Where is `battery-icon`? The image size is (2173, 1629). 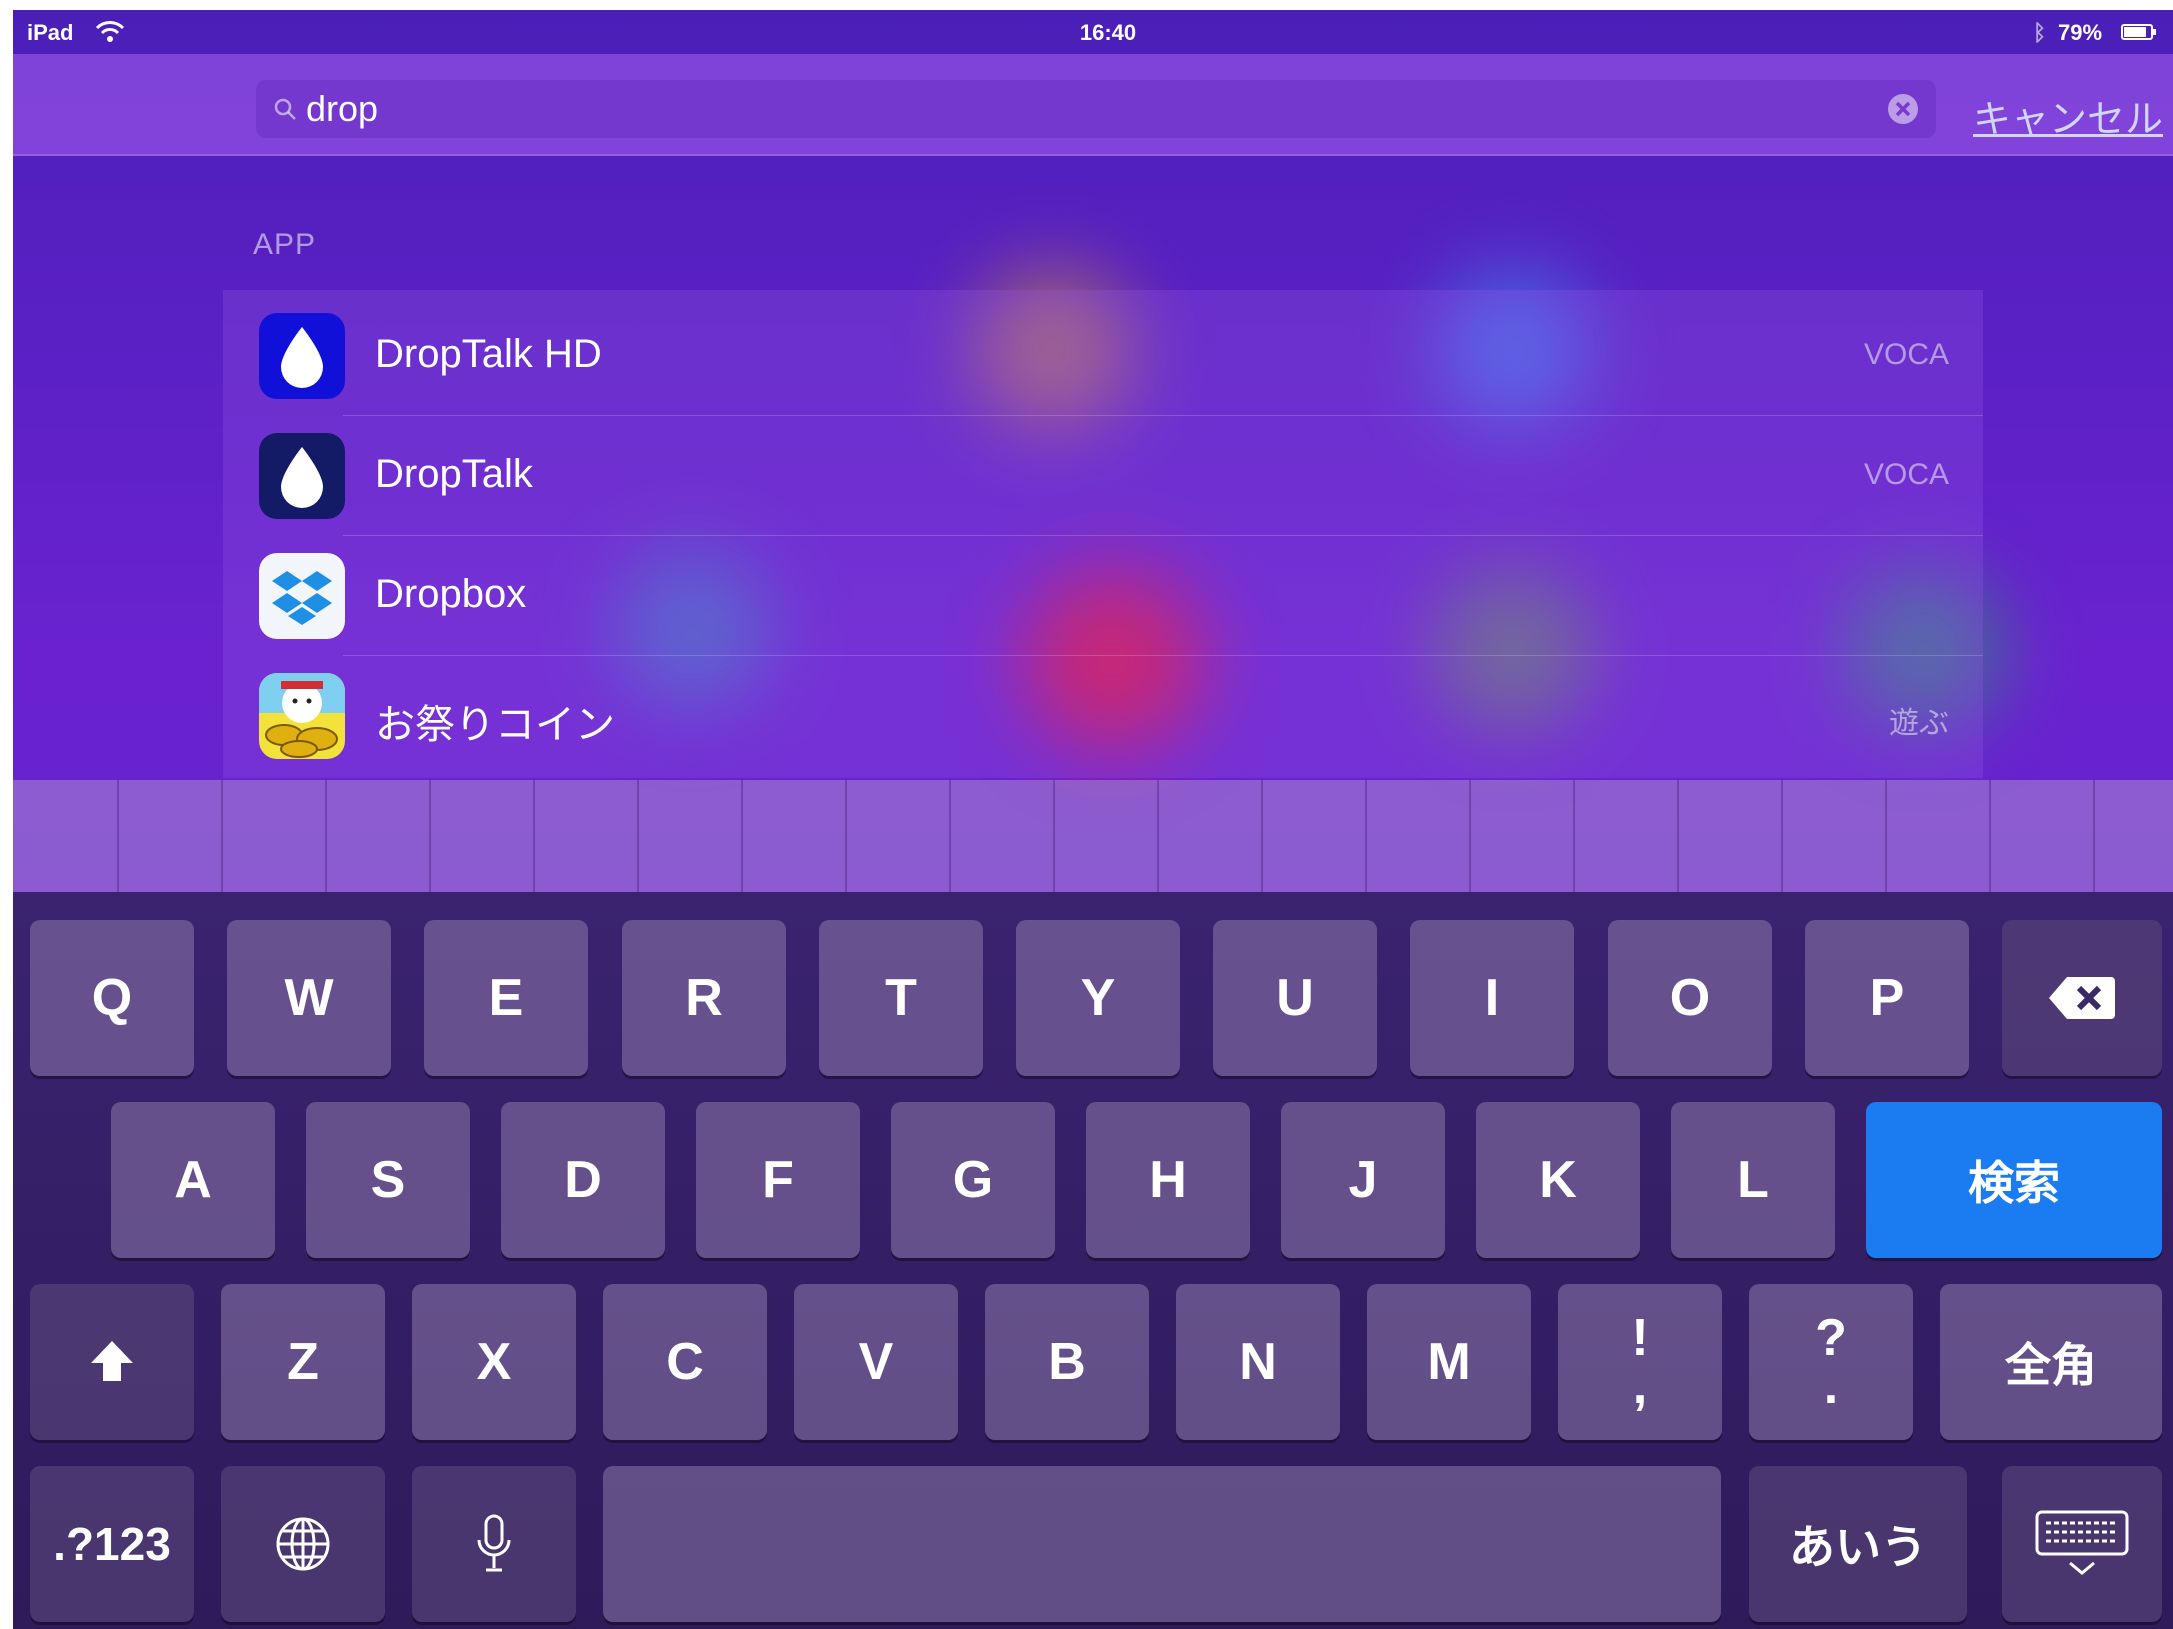 battery-icon is located at coordinates (2138, 32).